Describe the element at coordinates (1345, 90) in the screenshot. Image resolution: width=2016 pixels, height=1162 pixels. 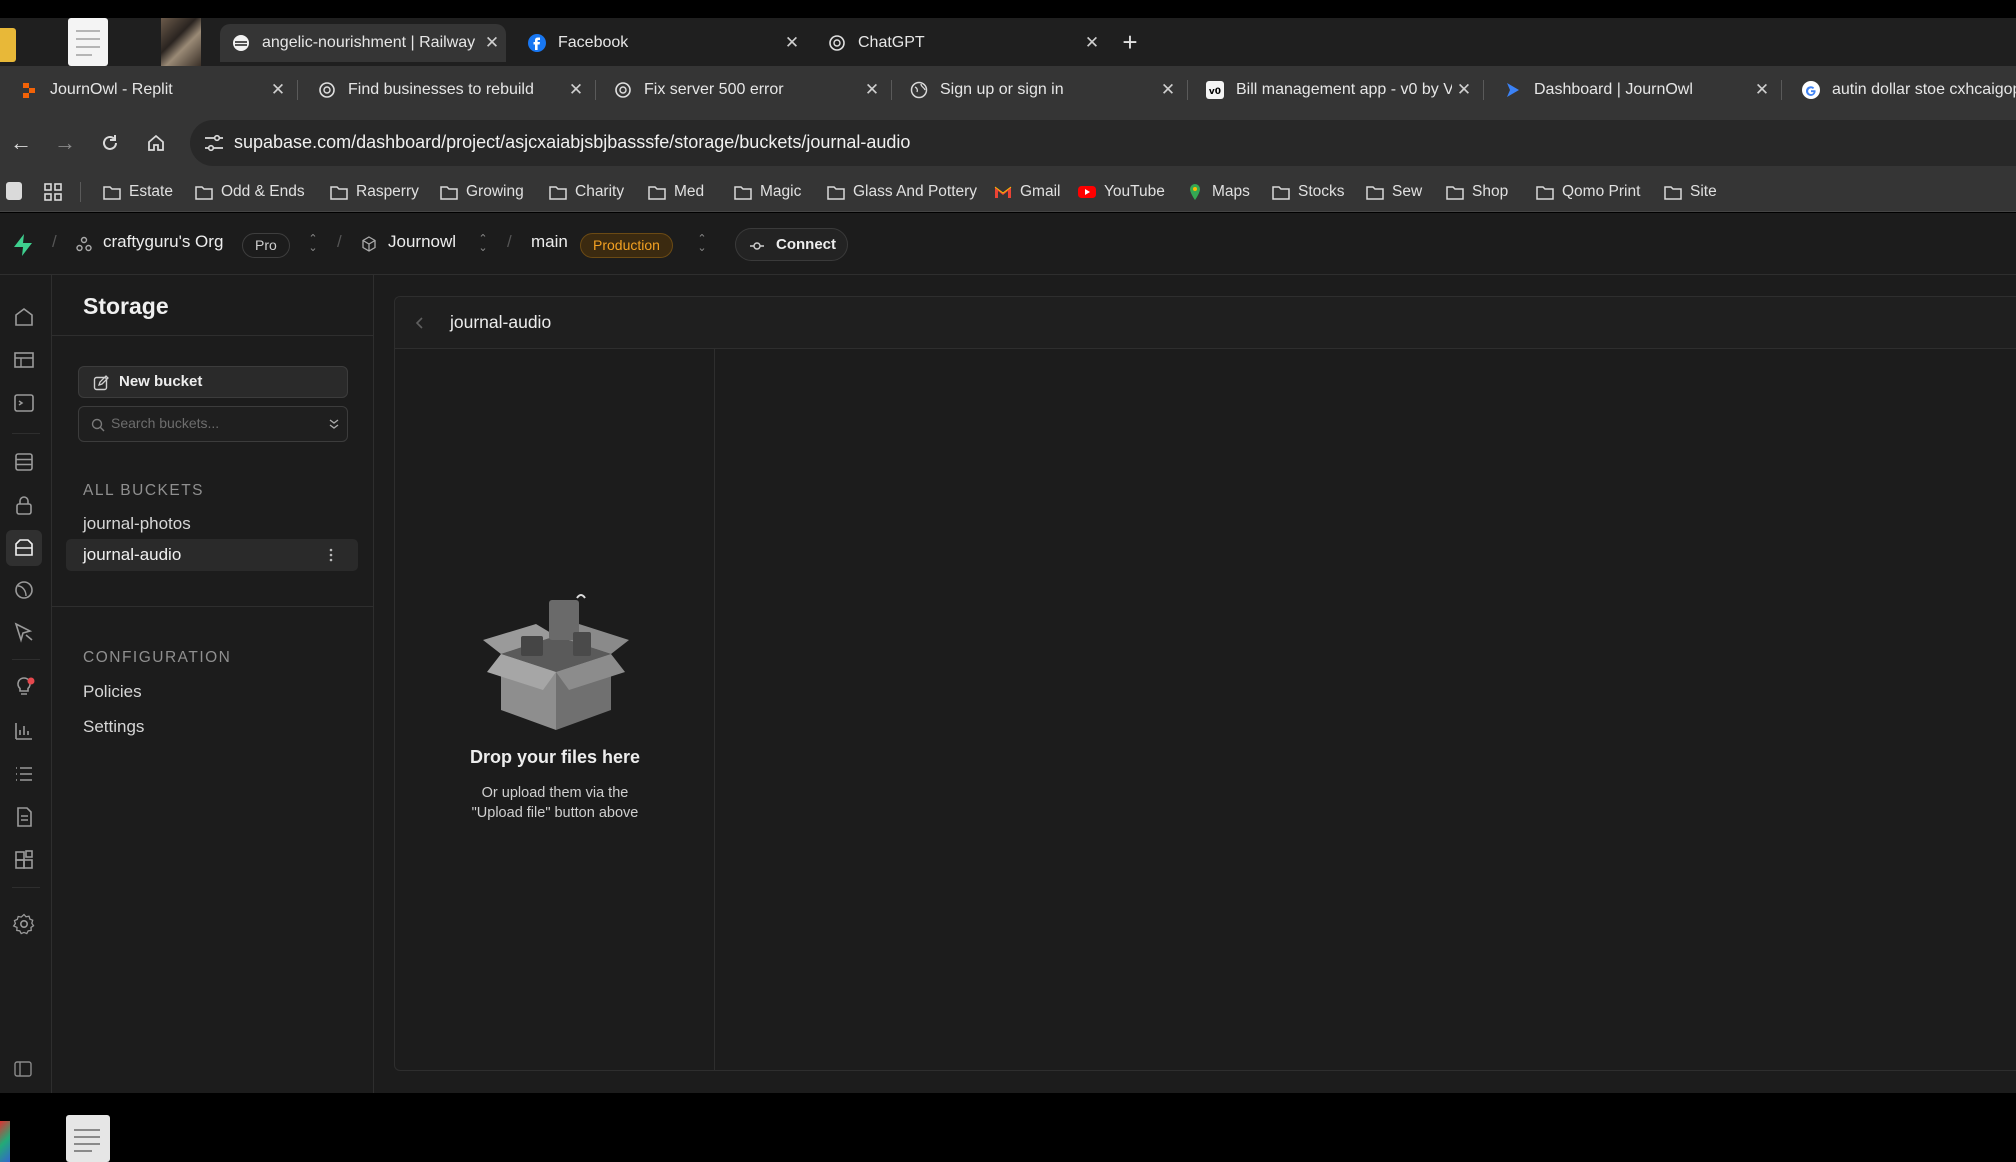
I see `tab-v0: v0 Bill management app - v0 by Ve ✕` at that location.